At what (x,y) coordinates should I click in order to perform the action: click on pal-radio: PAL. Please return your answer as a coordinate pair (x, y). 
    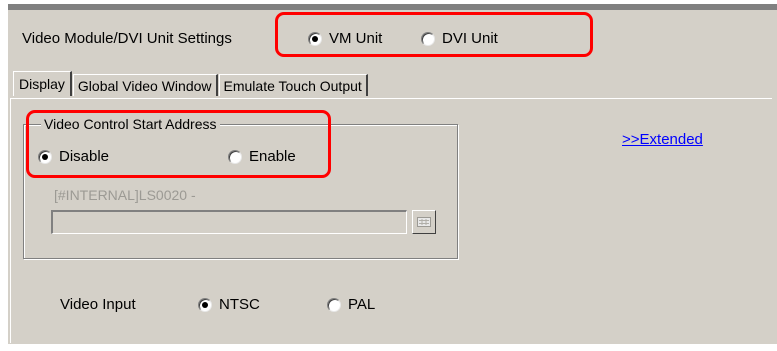
    Looking at the image, I should click on (351, 304).